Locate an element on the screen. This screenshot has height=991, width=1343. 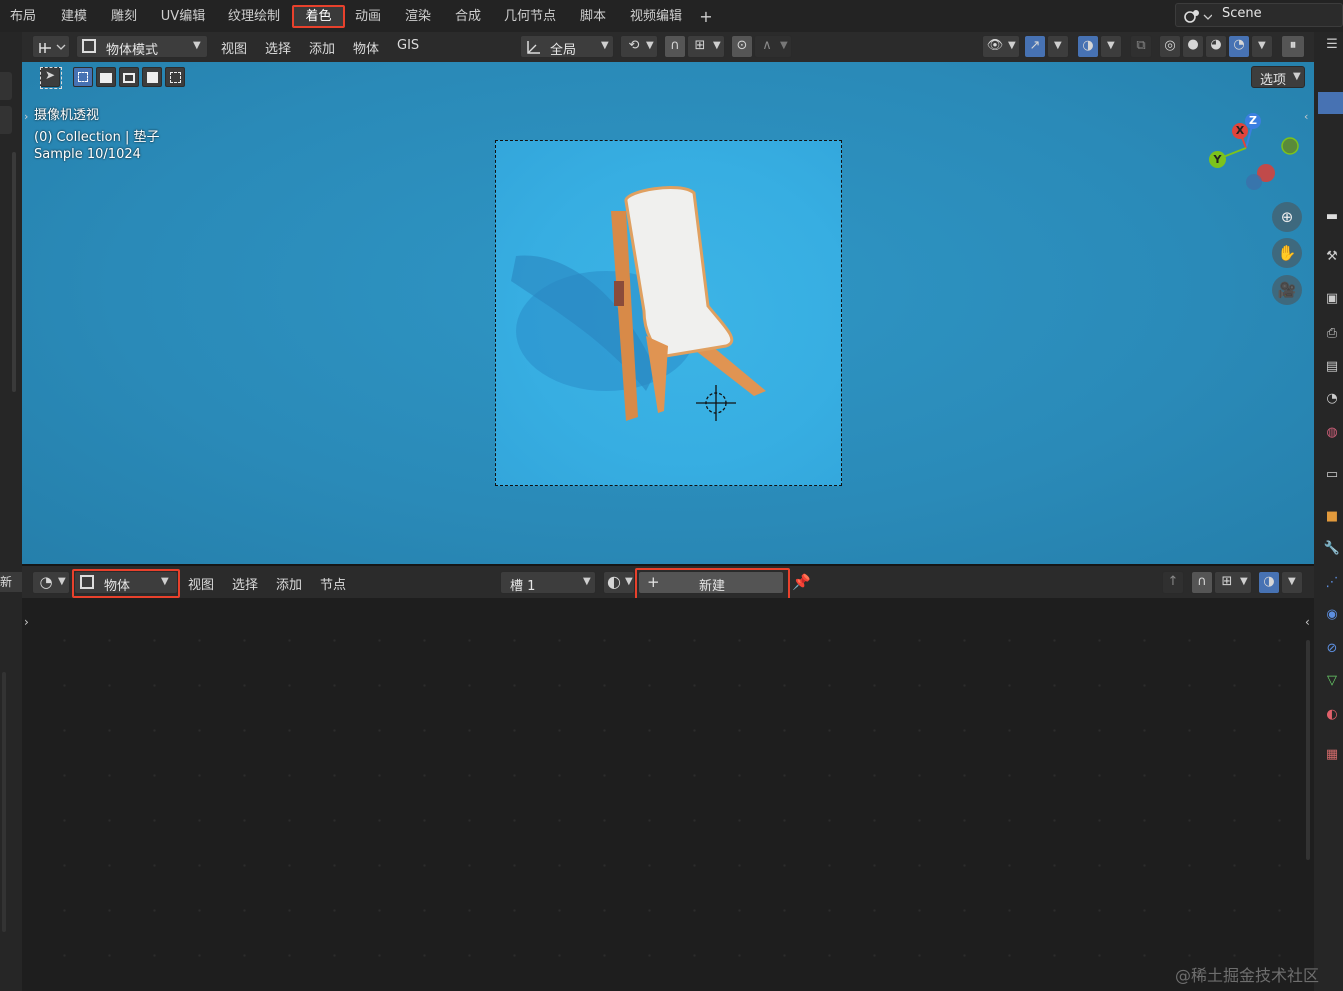
select-mode-new is located at coordinates (83, 77).